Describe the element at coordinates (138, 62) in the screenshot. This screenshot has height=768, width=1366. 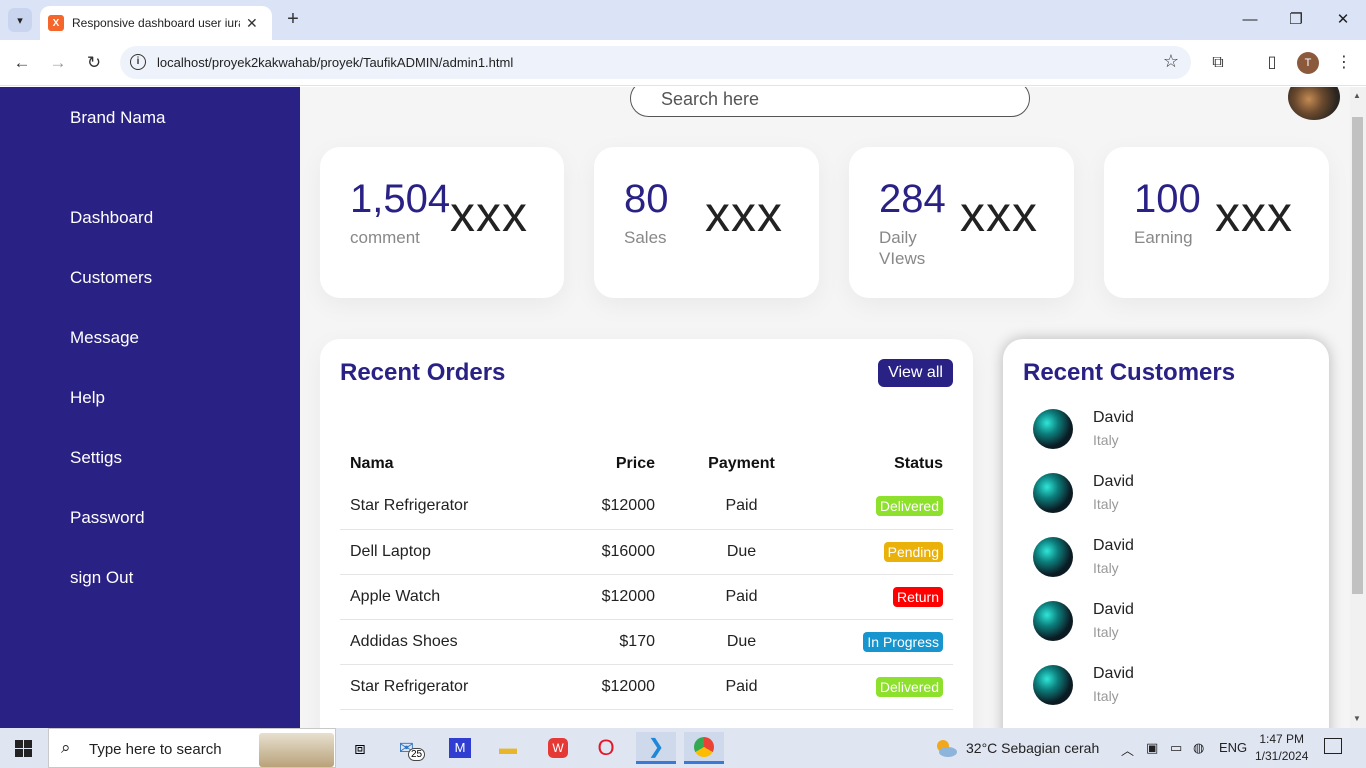
I see `site-info-icon: i` at that location.